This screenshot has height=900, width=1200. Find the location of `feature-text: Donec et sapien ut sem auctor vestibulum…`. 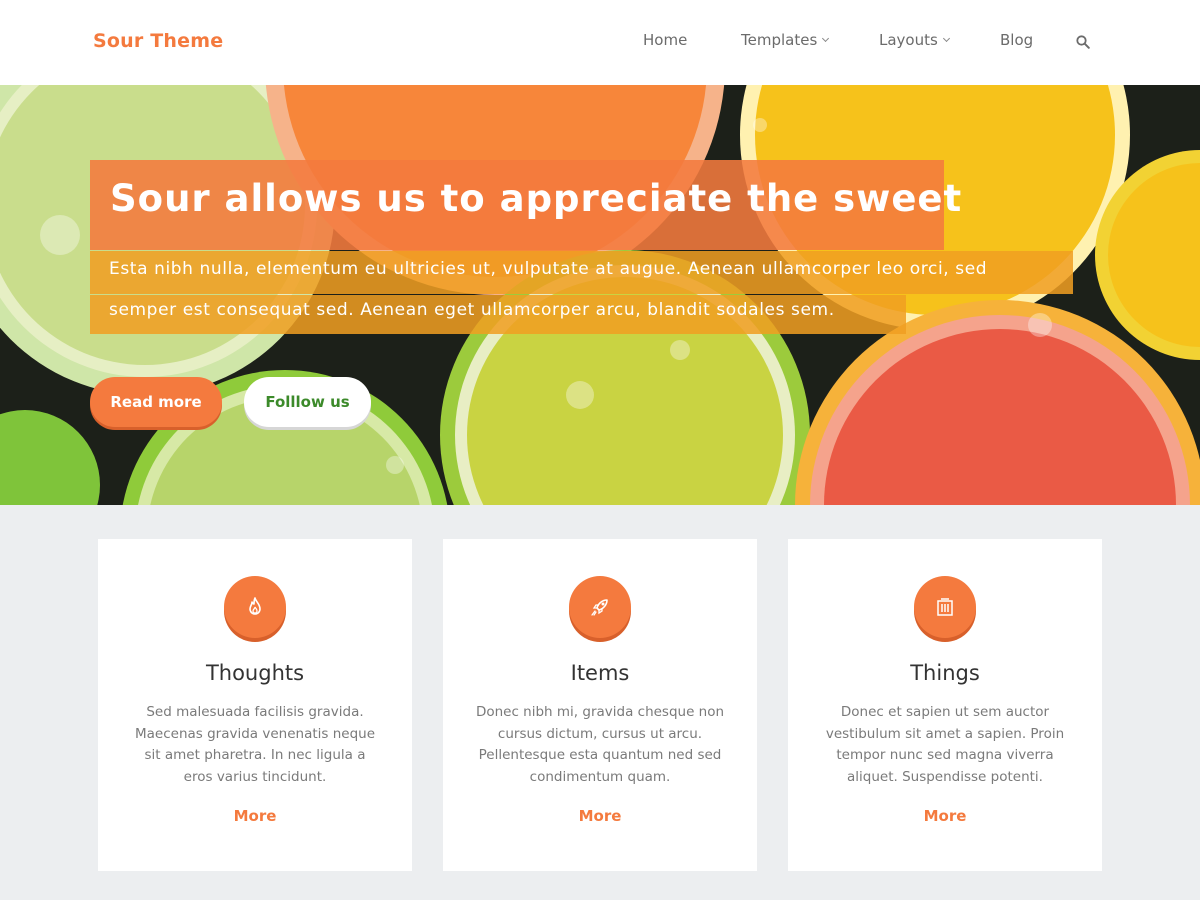

feature-text: Donec et sapien ut sem auctor vestibulum… is located at coordinates (945, 744).